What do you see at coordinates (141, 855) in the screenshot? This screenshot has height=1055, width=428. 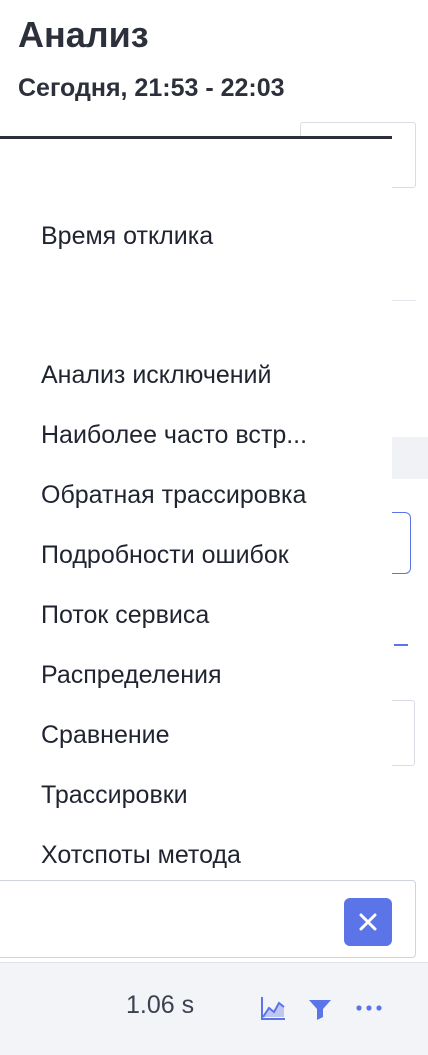 I see `menu-item-method-hotspots: Хотспоты метода` at bounding box center [141, 855].